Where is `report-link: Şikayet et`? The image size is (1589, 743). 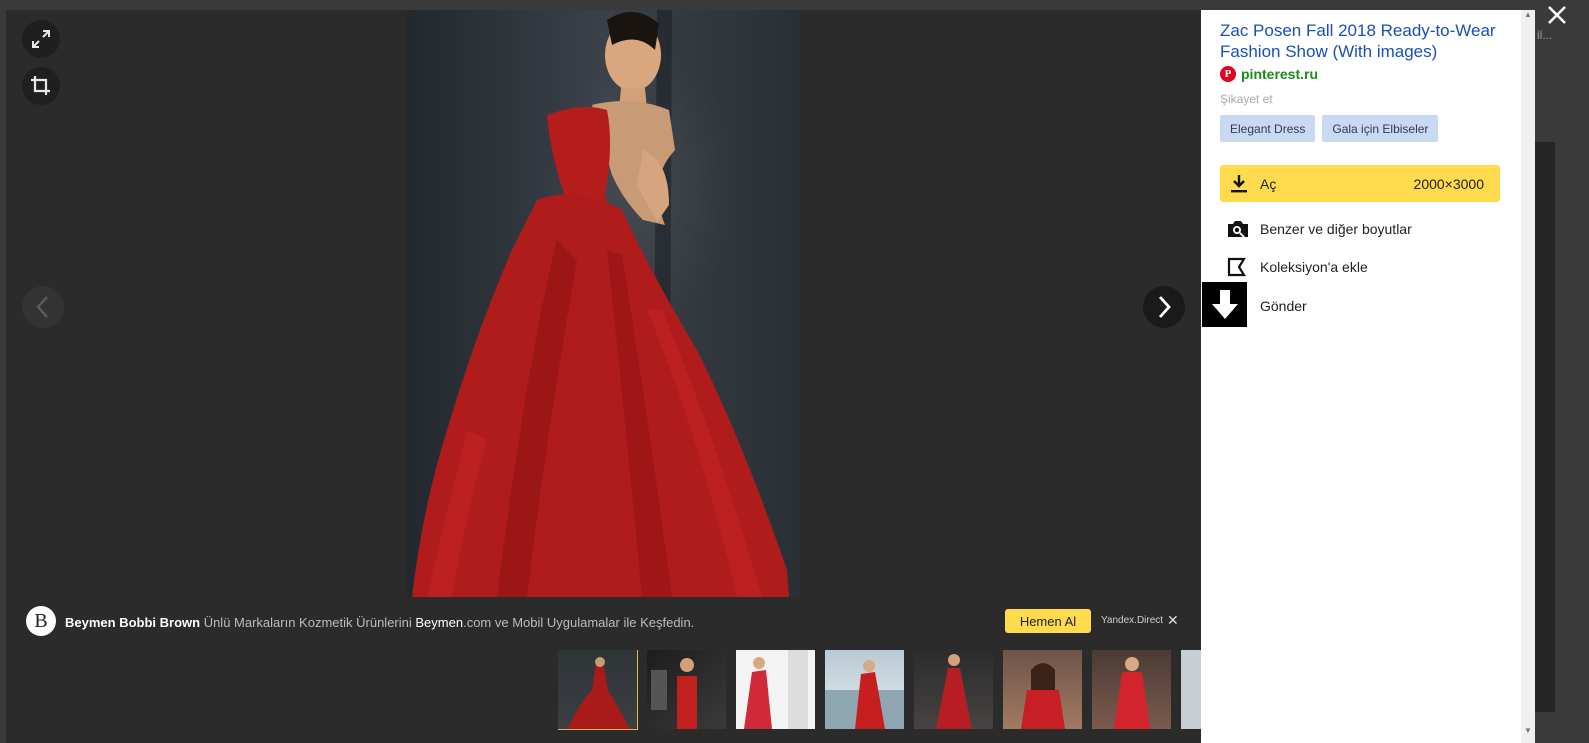 report-link: Şikayet et is located at coordinates (1246, 99).